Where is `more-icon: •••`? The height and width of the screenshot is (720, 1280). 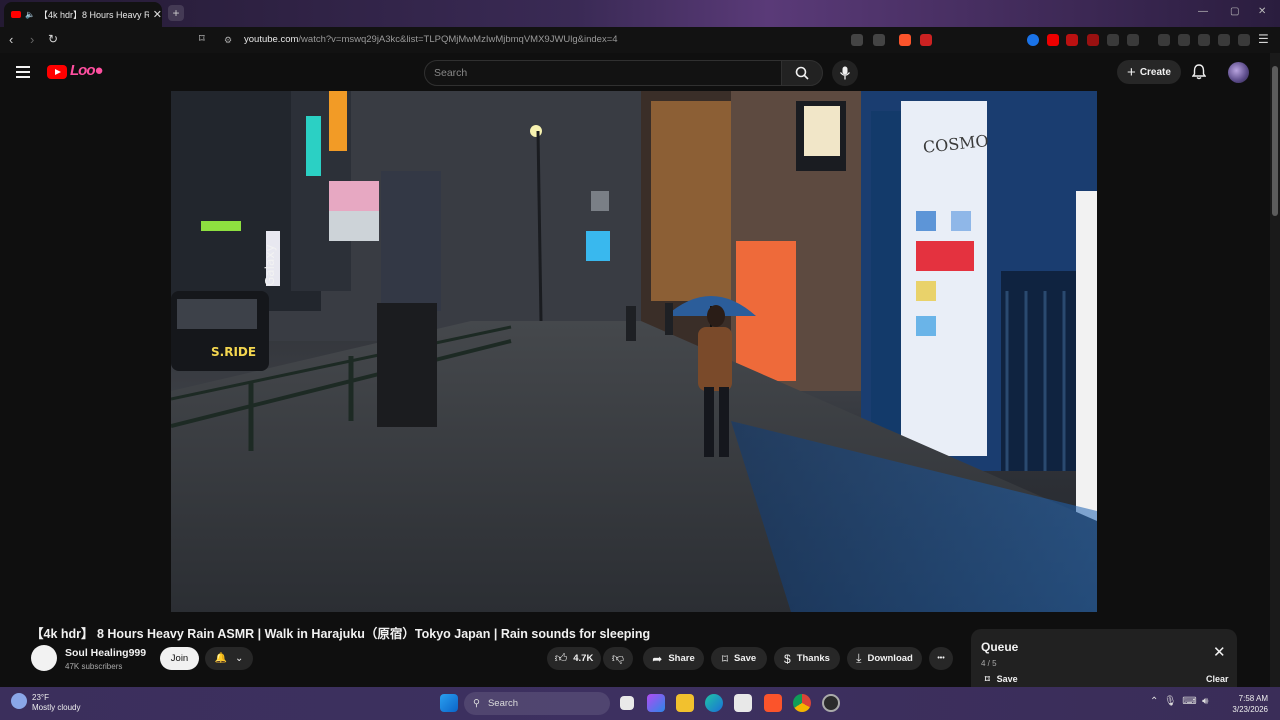
more-icon: ••• is located at coordinates (941, 658).